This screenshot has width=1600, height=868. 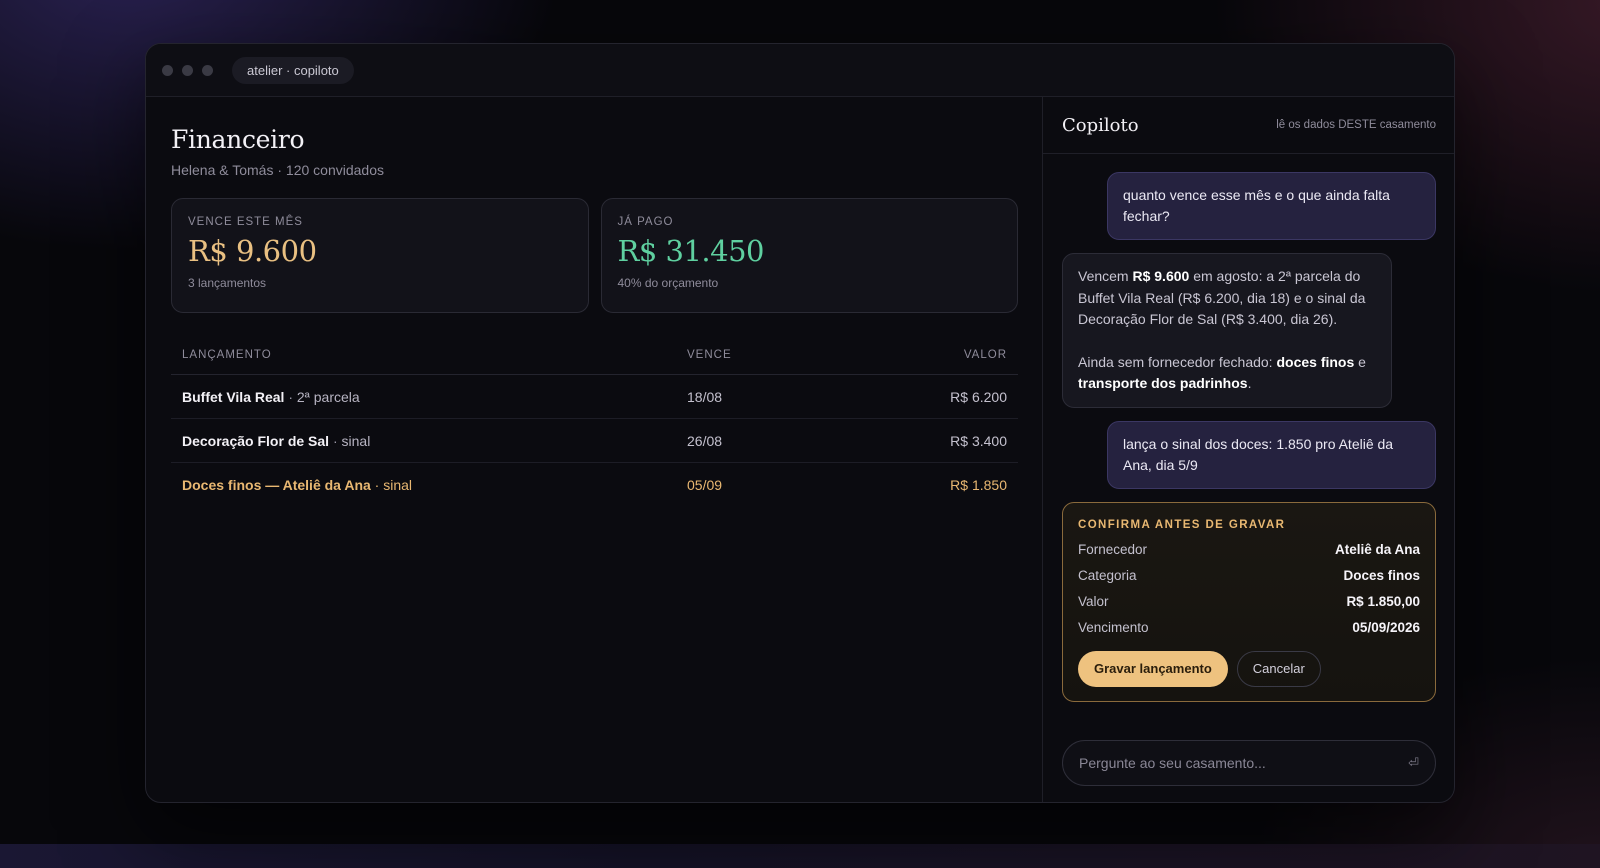 I want to click on enter-icon: ⏎, so click(x=1413, y=763).